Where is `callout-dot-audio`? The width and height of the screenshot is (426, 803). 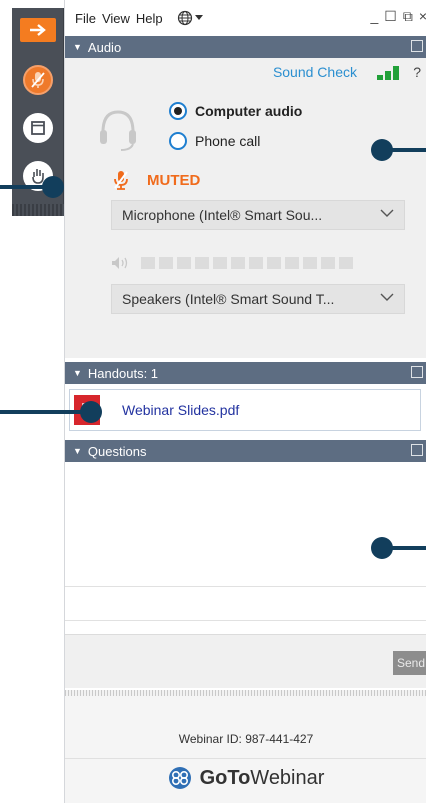
callout-dot-audio is located at coordinates (382, 150).